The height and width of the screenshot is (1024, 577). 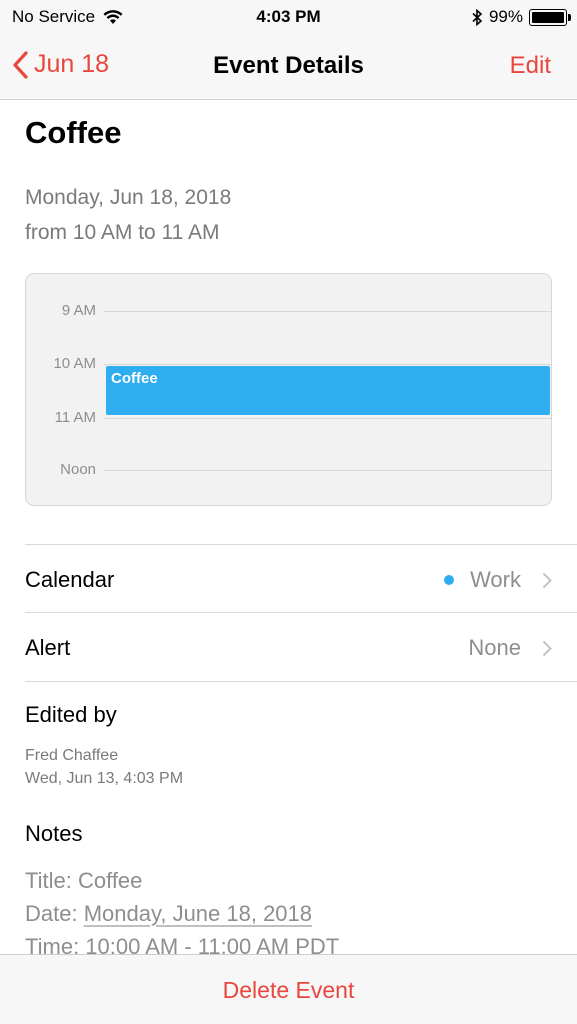 I want to click on event-date-line: Monday, Jun 18, 2018, so click(x=128, y=197).